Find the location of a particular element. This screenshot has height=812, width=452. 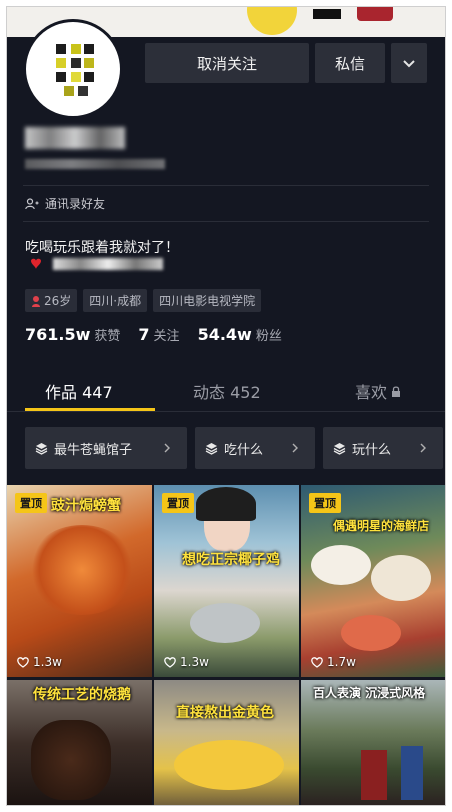

video-thumbnail: 置顶 偶遇明星的海鲜店 1.7w is located at coordinates (373, 581).